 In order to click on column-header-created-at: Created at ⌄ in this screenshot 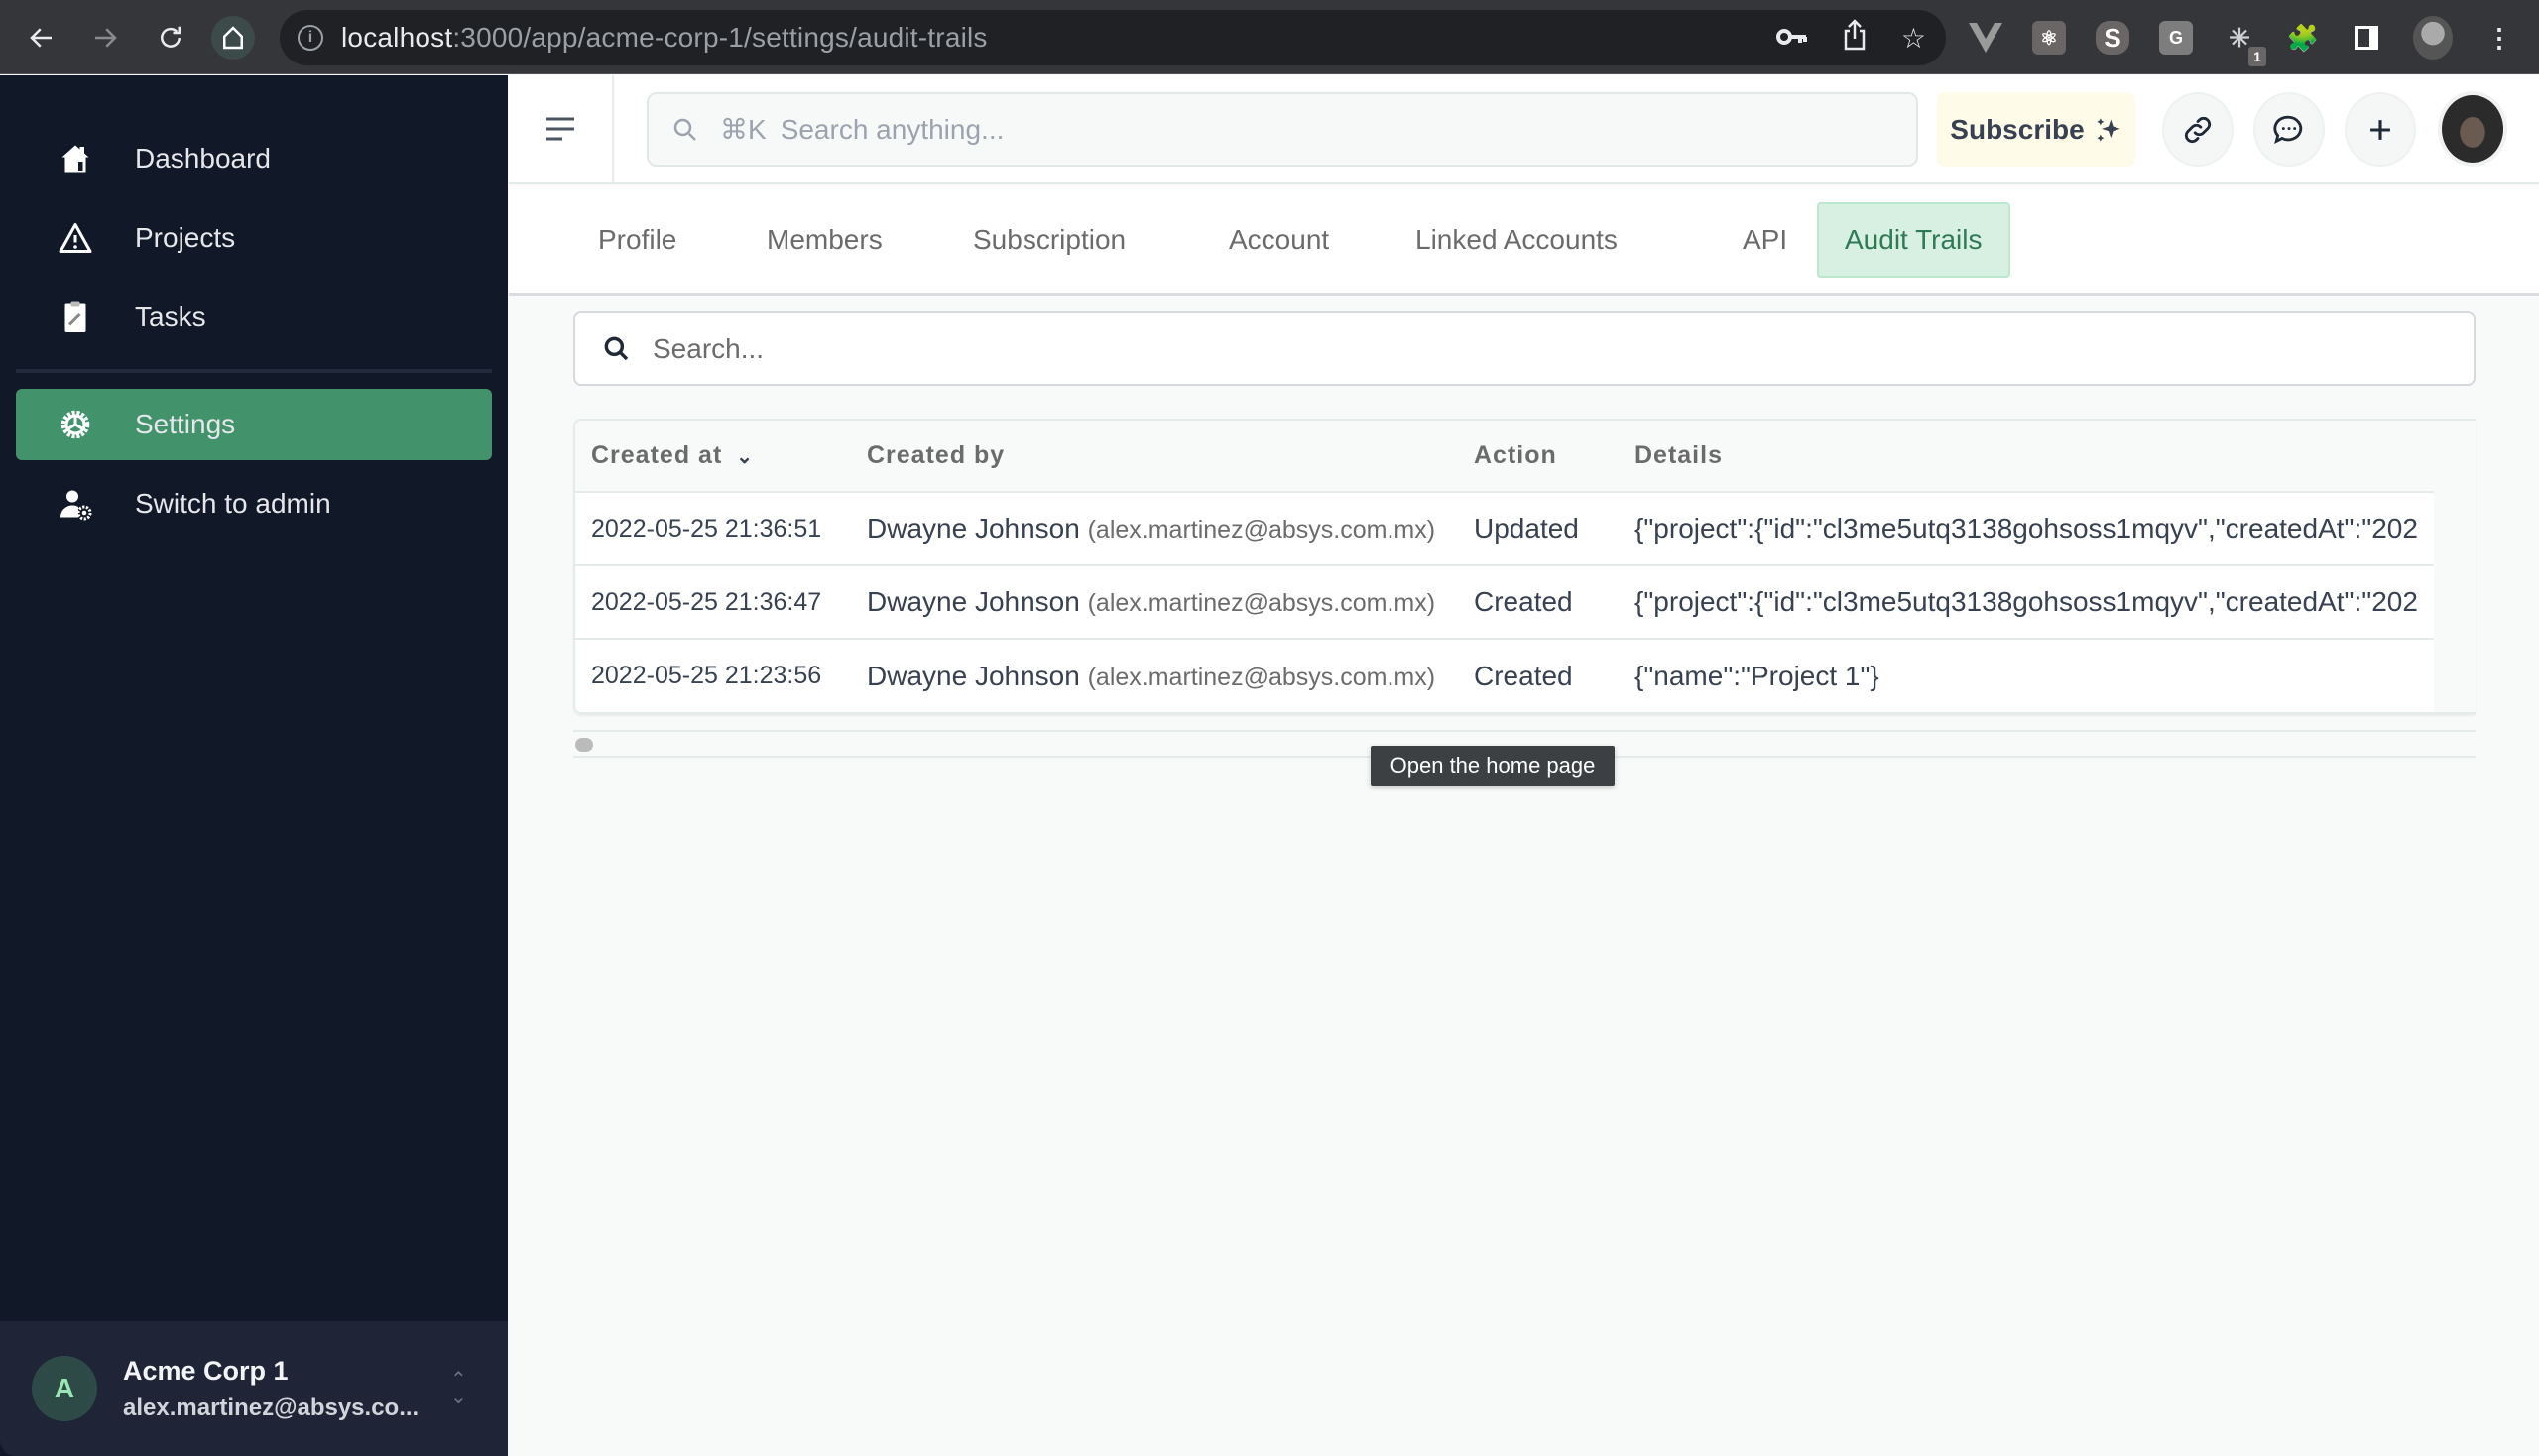, I will do `click(713, 456)`.